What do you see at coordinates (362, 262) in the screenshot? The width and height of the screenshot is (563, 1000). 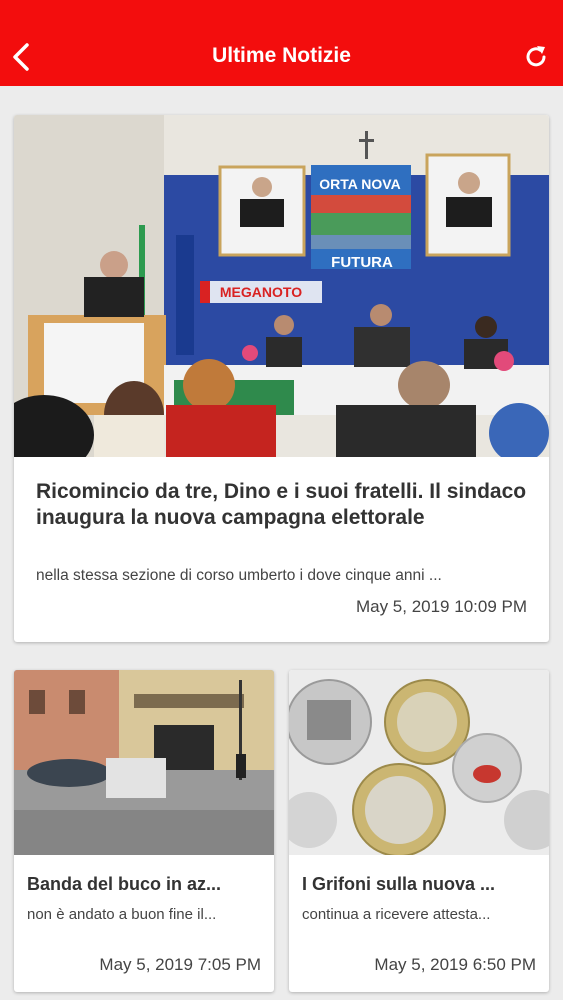 I see `banner-bottom-text: FUTURA` at bounding box center [362, 262].